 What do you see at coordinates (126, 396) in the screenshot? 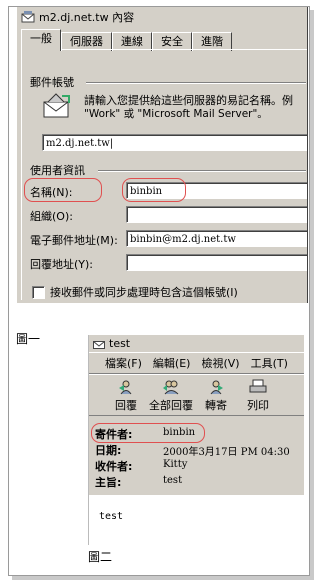
I see `reply-button: 回覆` at bounding box center [126, 396].